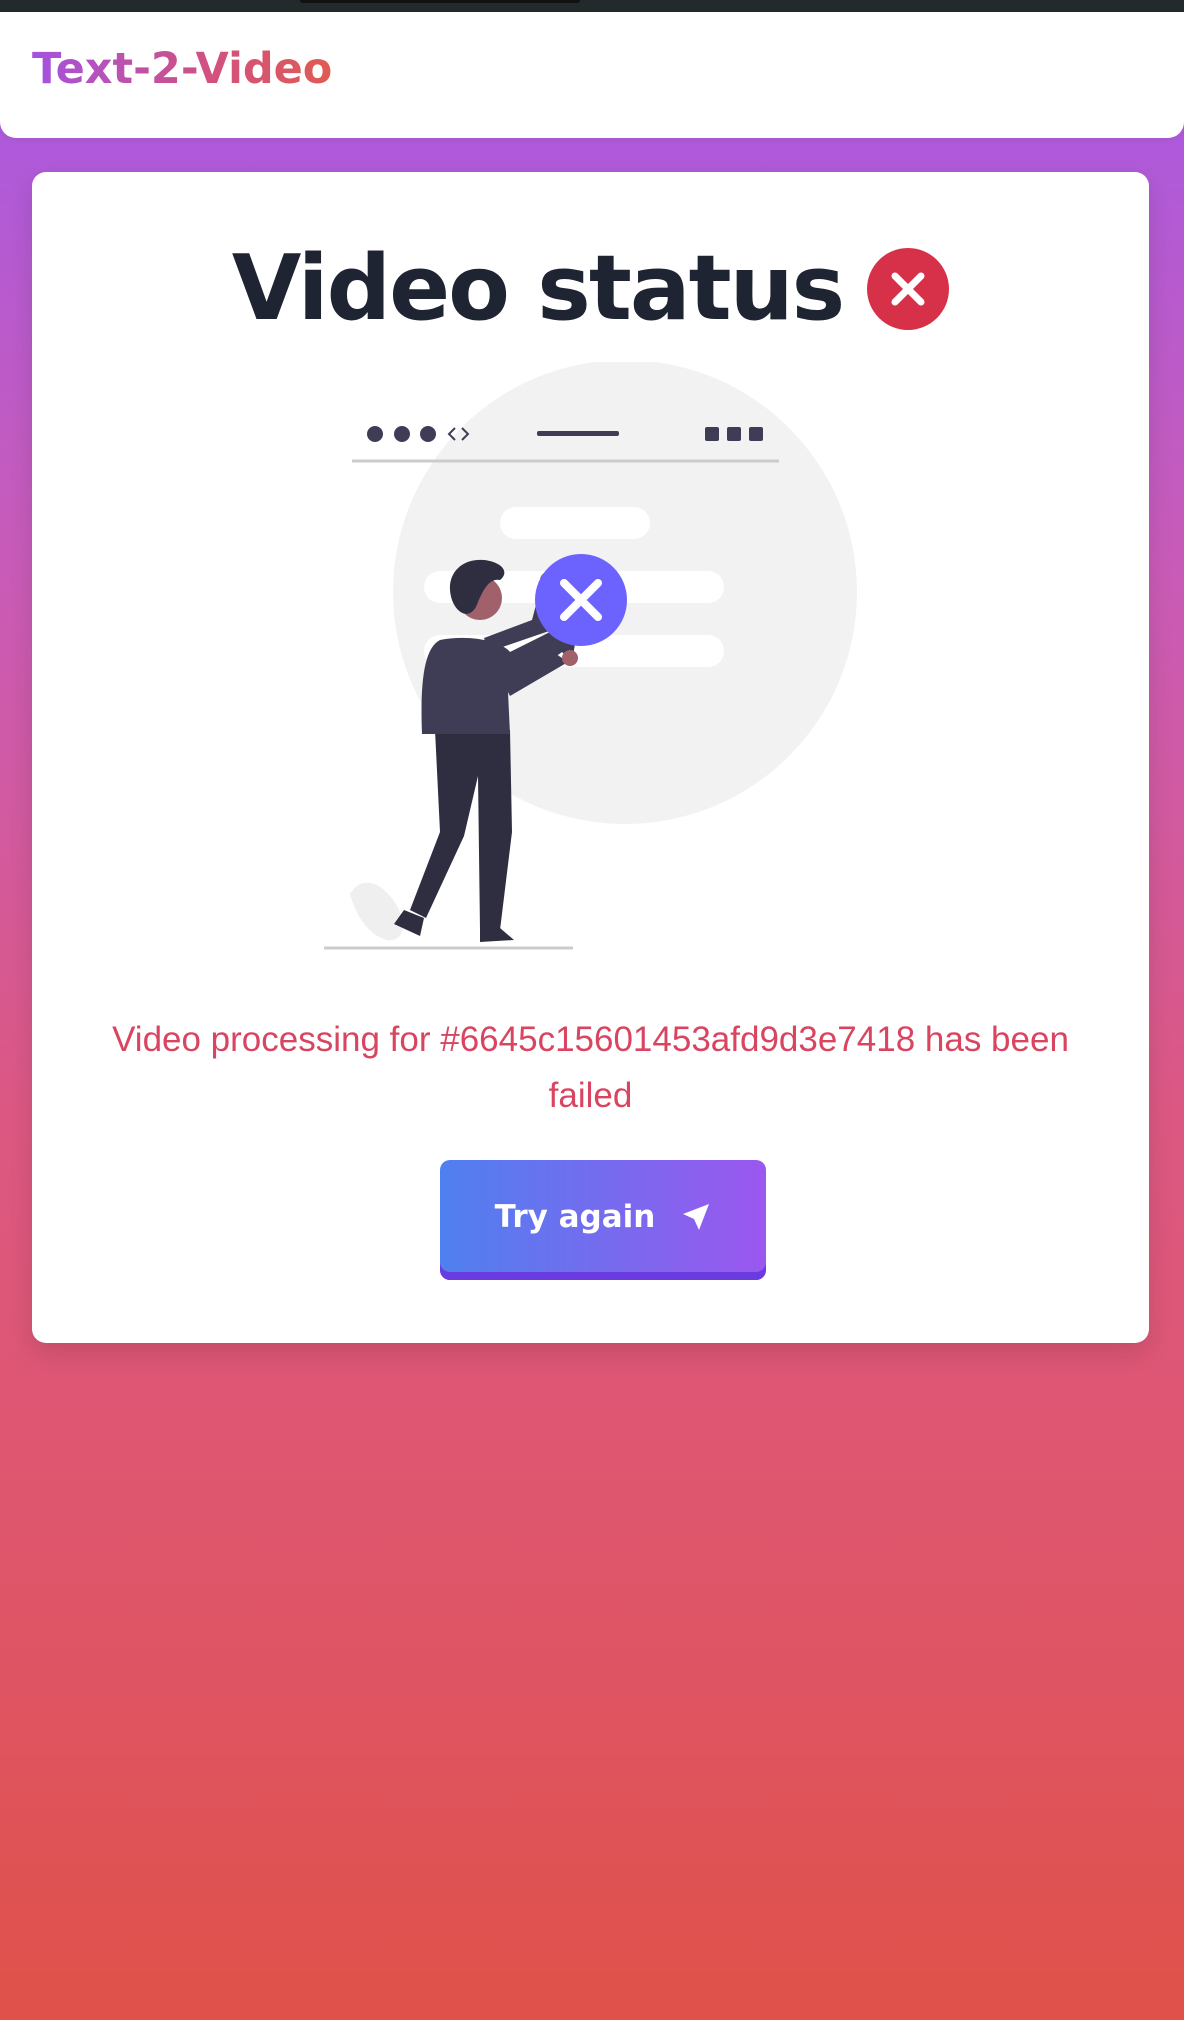  Describe the element at coordinates (908, 289) in the screenshot. I see `error-x-icon` at that location.